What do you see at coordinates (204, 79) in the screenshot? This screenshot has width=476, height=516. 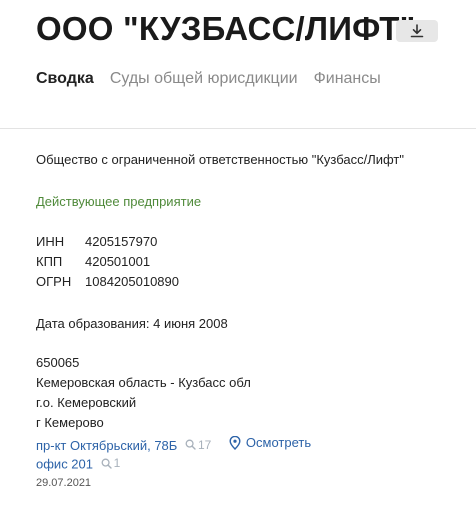 I see `tab-courts: Суды общей юрисдикции` at bounding box center [204, 79].